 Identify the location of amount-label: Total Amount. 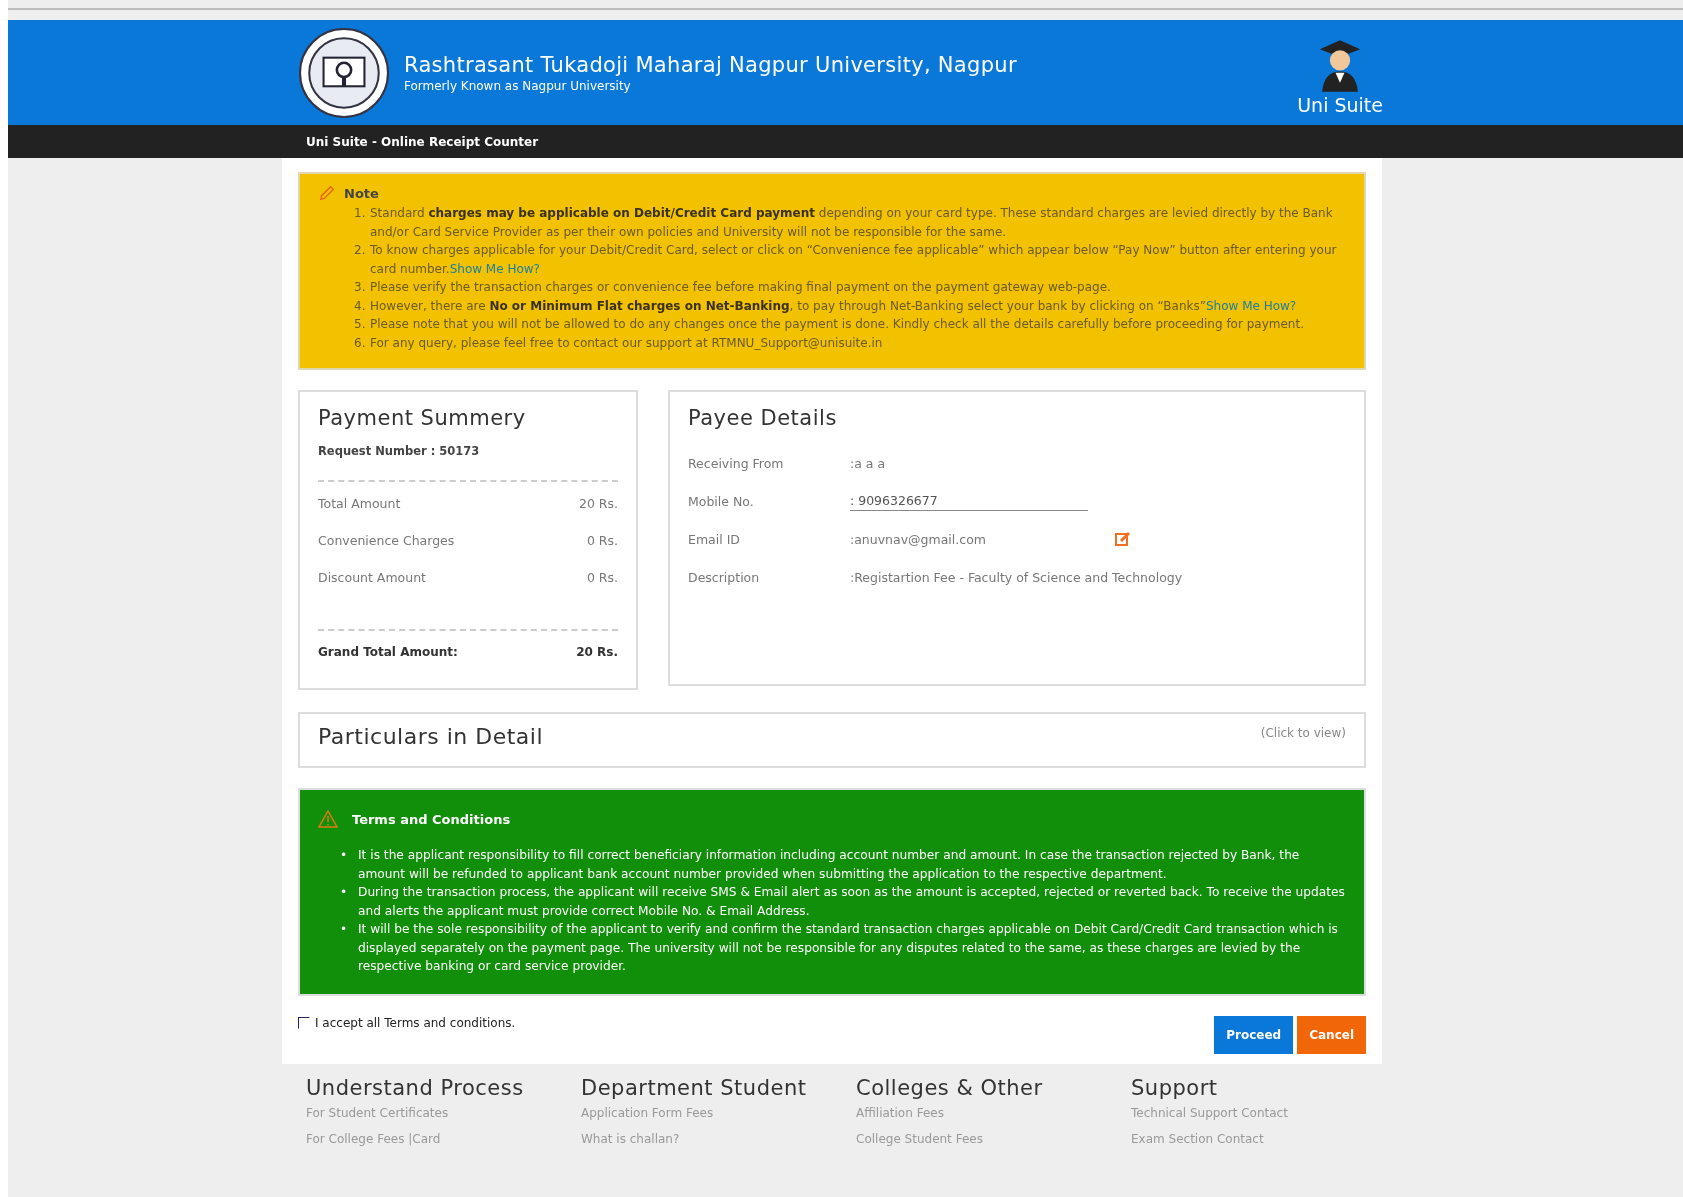
(359, 504).